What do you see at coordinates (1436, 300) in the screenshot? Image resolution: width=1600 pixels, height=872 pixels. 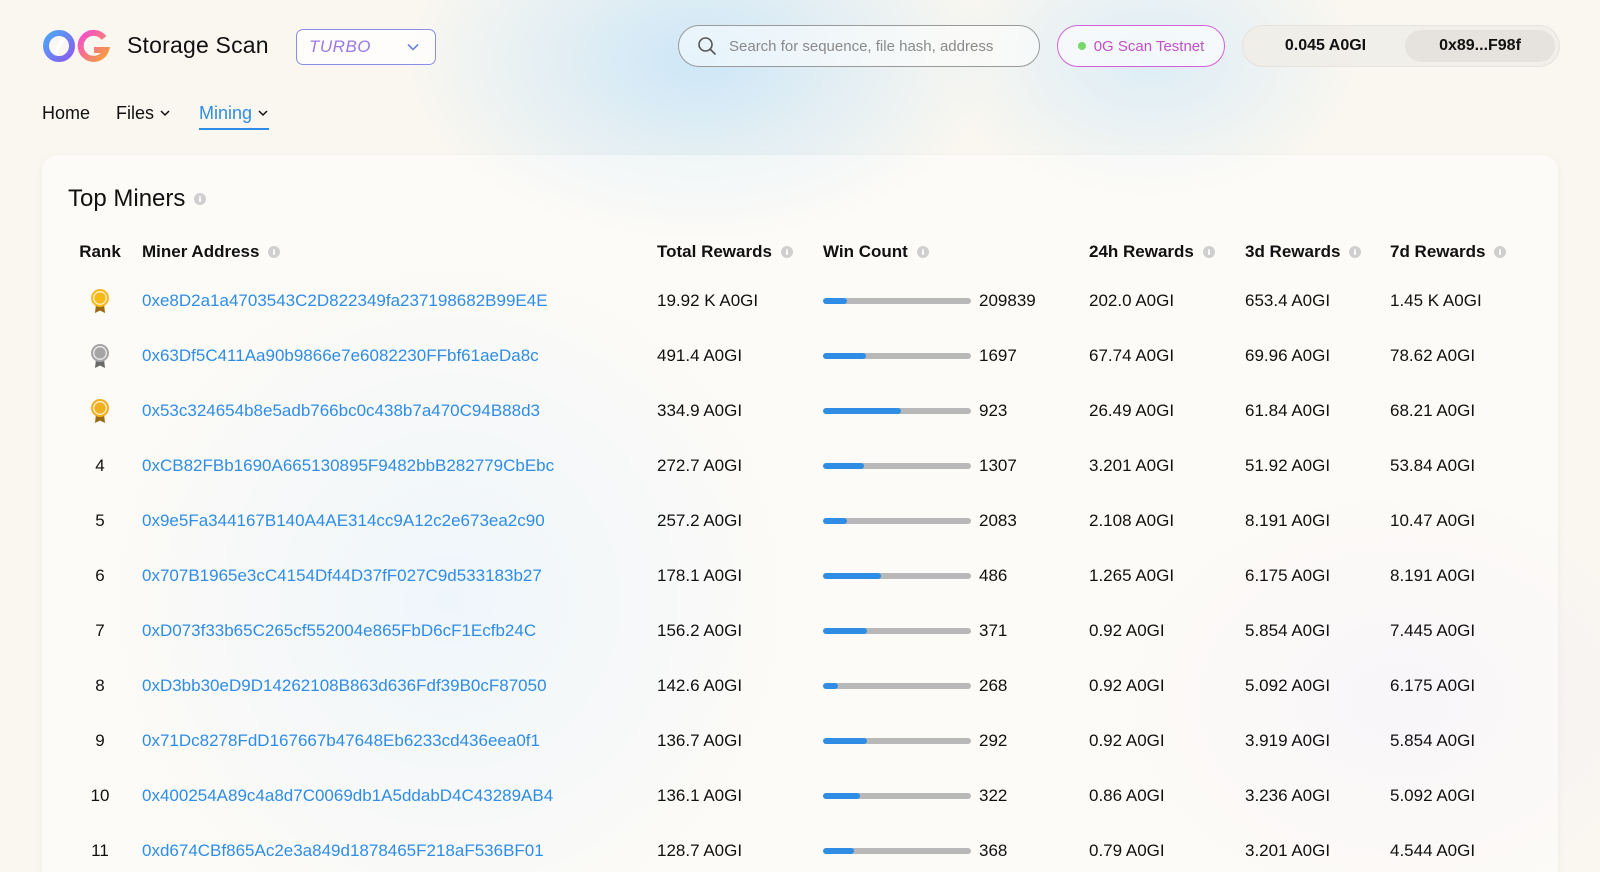 I see `rewards-7d-cell: 1.45 K A0GI` at bounding box center [1436, 300].